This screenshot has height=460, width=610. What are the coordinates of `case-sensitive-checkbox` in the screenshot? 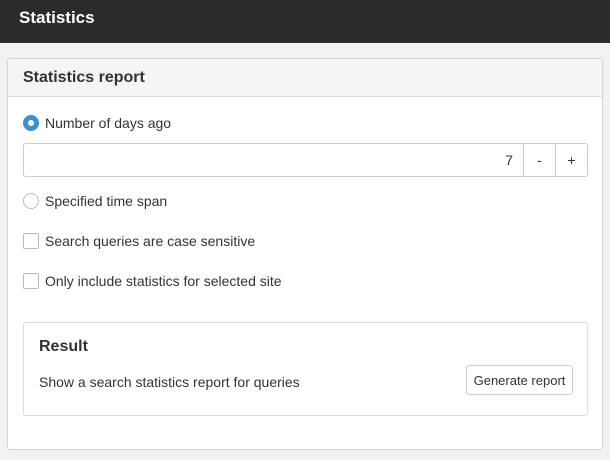 It's located at (31, 241).